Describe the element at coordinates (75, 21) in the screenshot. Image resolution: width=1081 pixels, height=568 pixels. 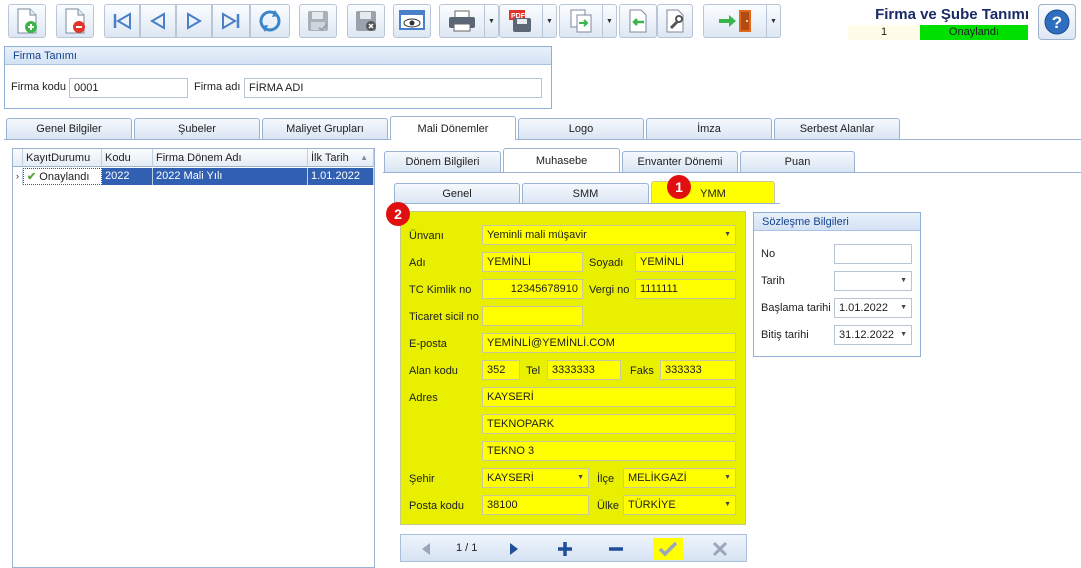
I see `delete-button` at that location.